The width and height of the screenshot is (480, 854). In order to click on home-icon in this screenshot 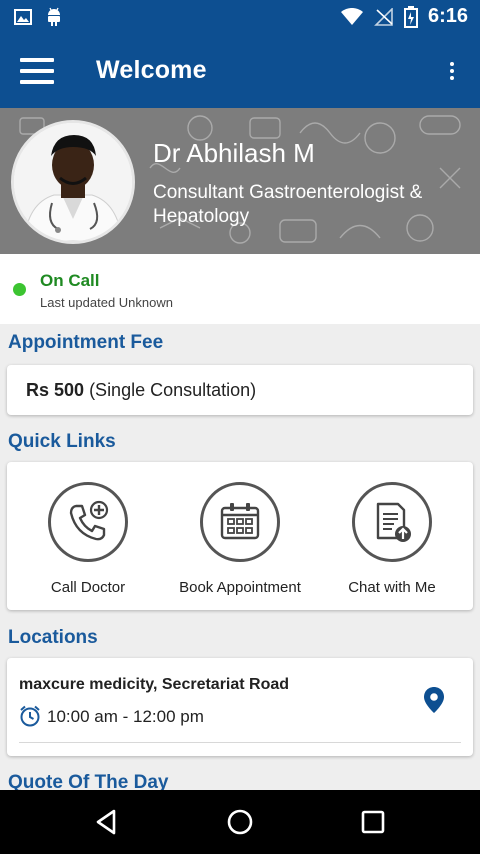, I will do `click(240, 822)`.